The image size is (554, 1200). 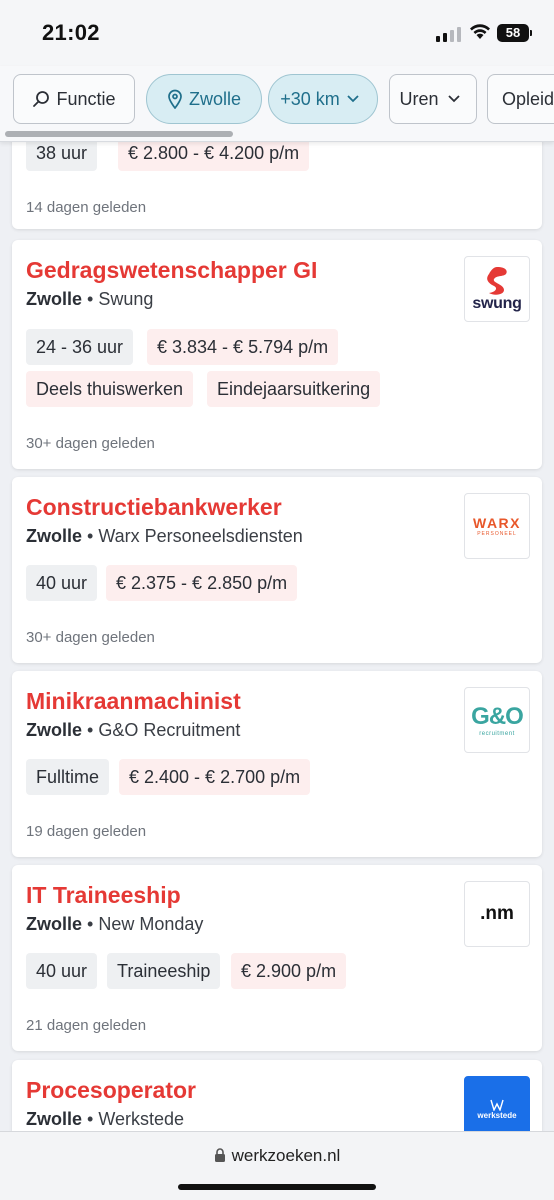 I want to click on go-logo-text: G&O, so click(x=497, y=716).